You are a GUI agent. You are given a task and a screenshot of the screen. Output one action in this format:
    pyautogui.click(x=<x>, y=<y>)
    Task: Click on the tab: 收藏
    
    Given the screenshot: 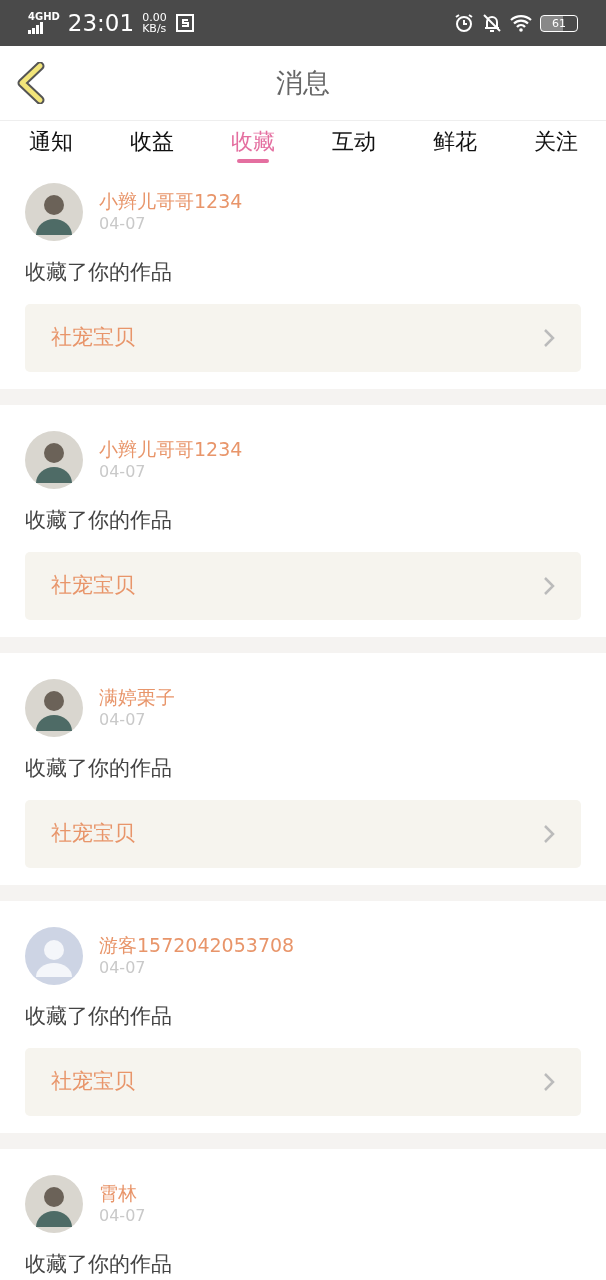 What is the action you would take?
    pyautogui.click(x=252, y=142)
    